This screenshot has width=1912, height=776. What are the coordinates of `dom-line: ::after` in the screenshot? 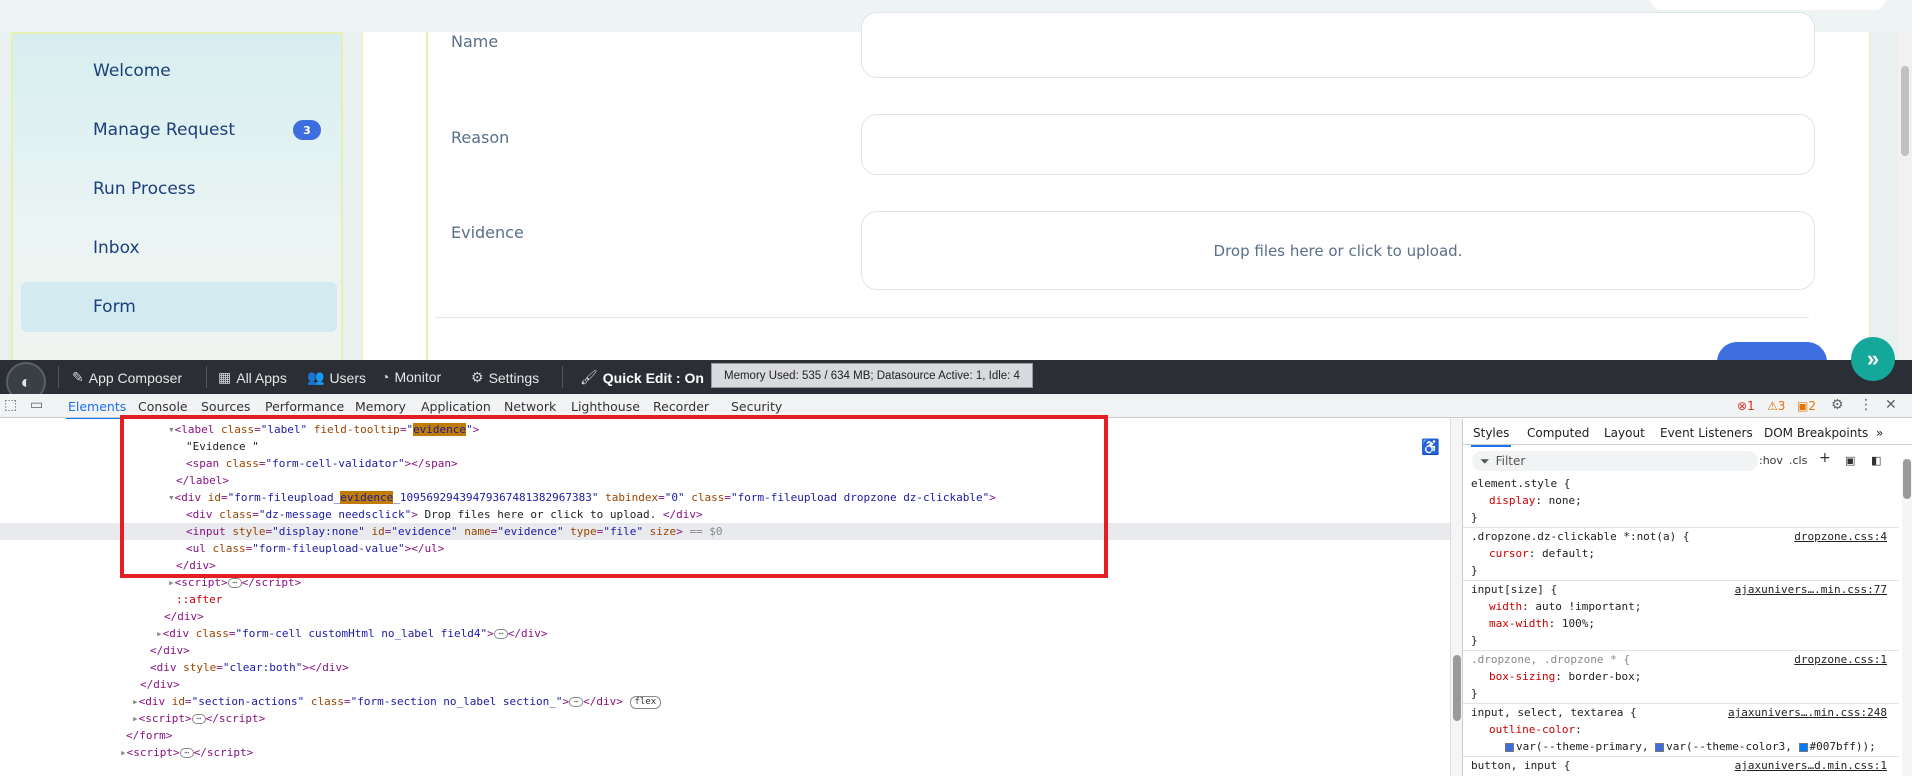 It's located at (725, 599).